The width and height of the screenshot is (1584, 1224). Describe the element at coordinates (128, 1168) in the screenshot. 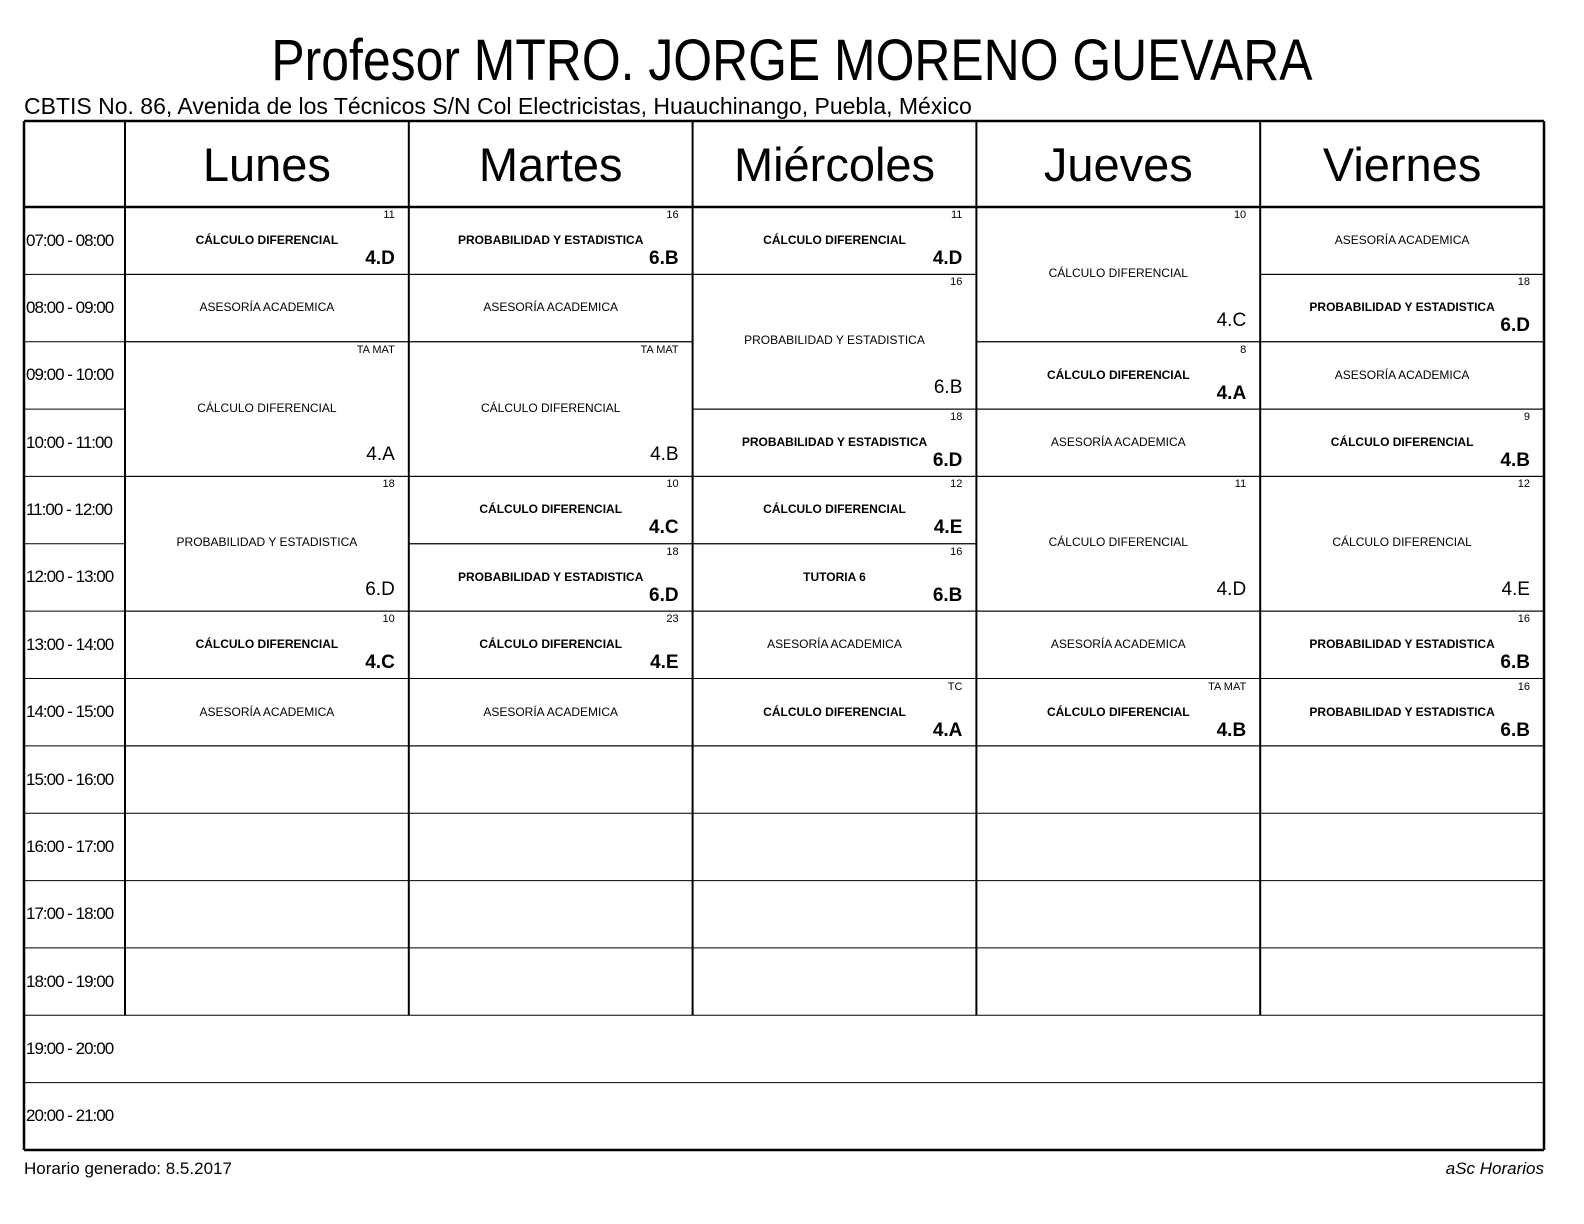

I see `generated-date: Horario generado: 8.5.2017` at that location.